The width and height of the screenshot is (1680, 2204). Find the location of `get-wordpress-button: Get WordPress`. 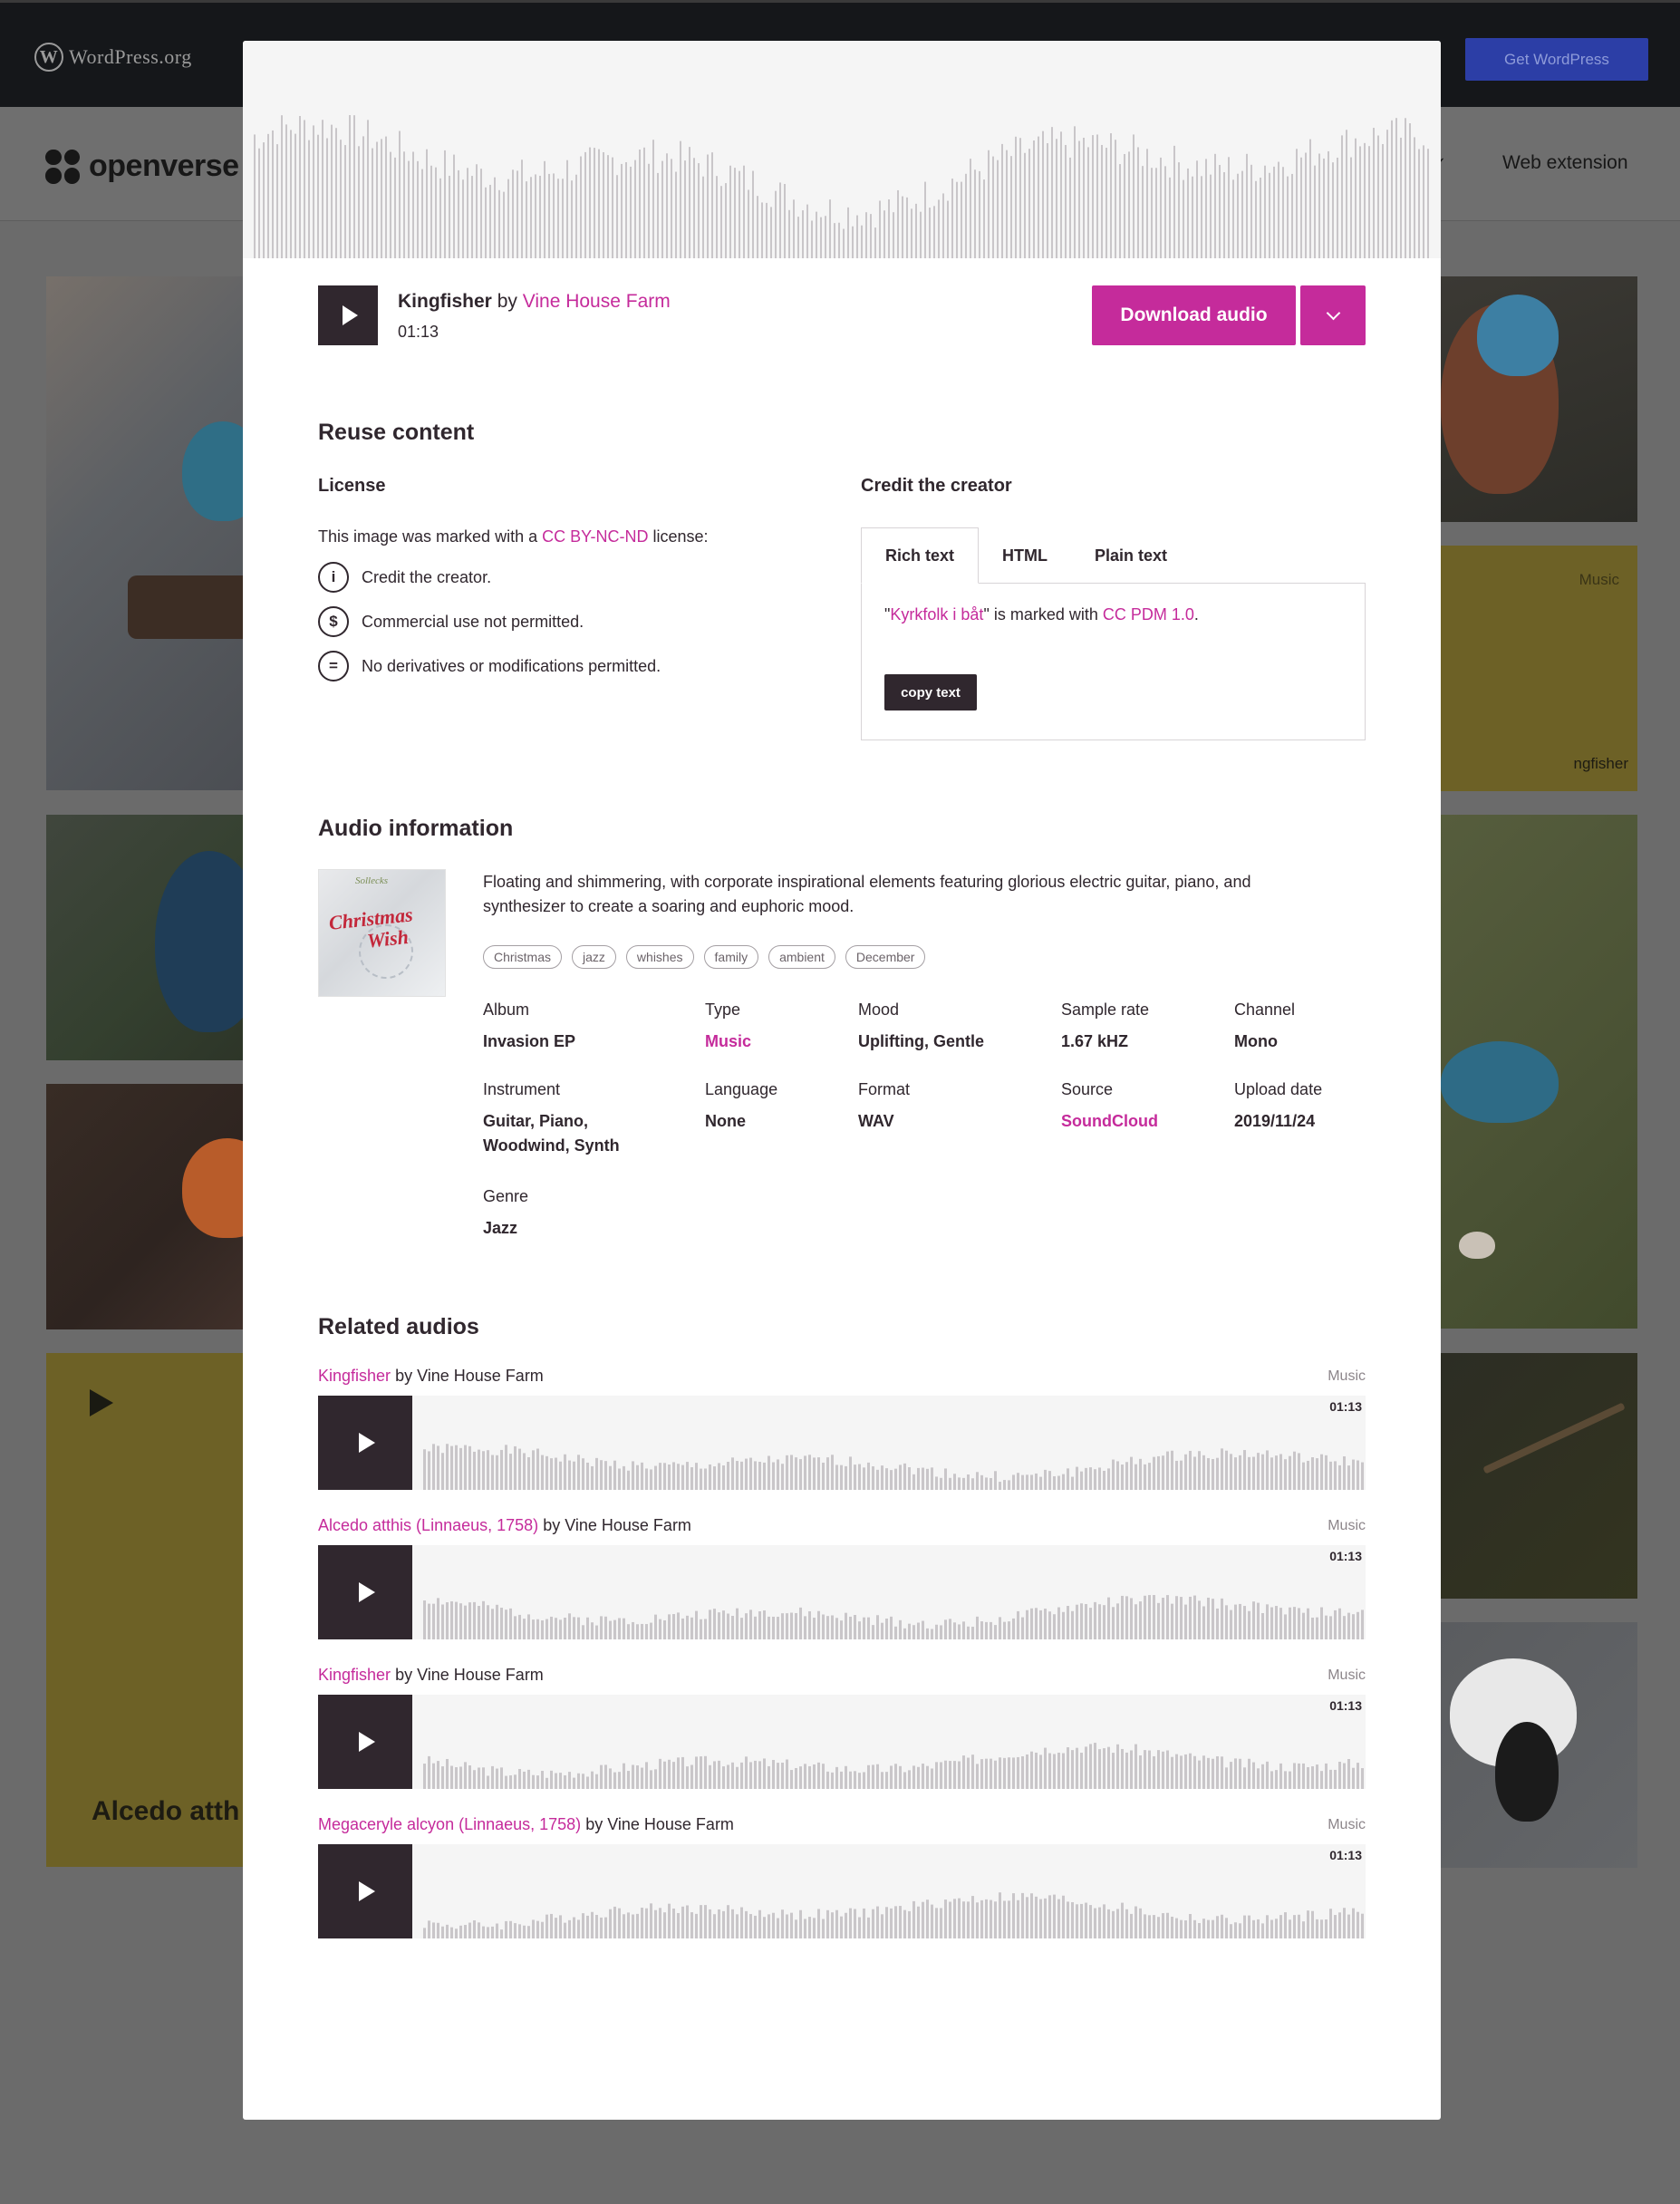

get-wordpress-button: Get WordPress is located at coordinates (1557, 59).